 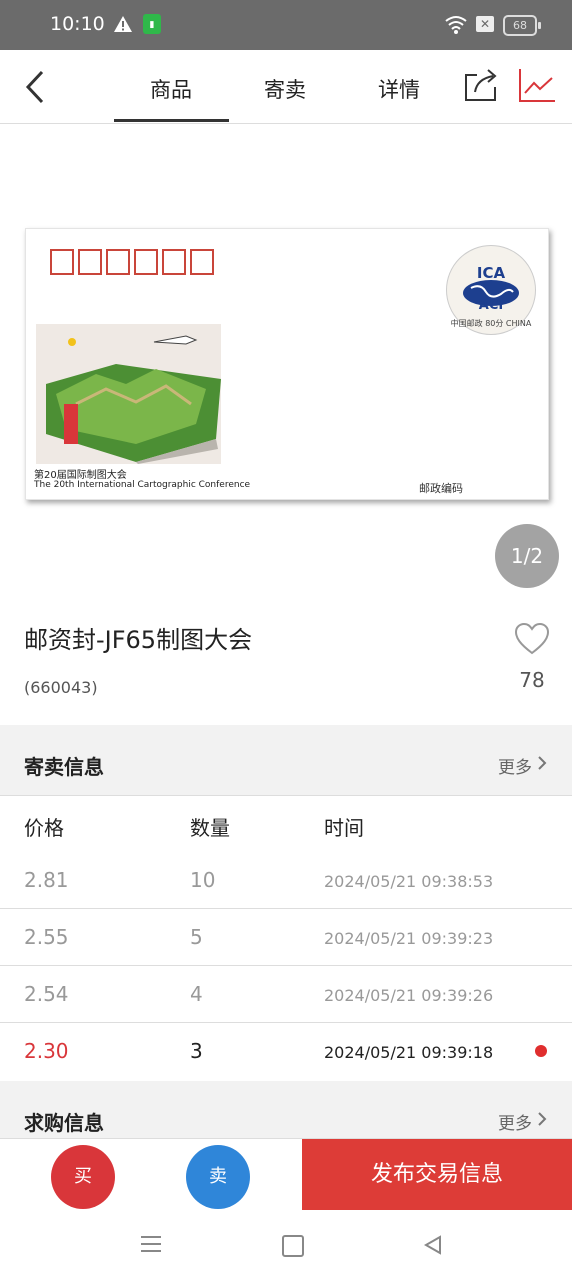 I want to click on image-pager: 1/2, so click(x=527, y=556).